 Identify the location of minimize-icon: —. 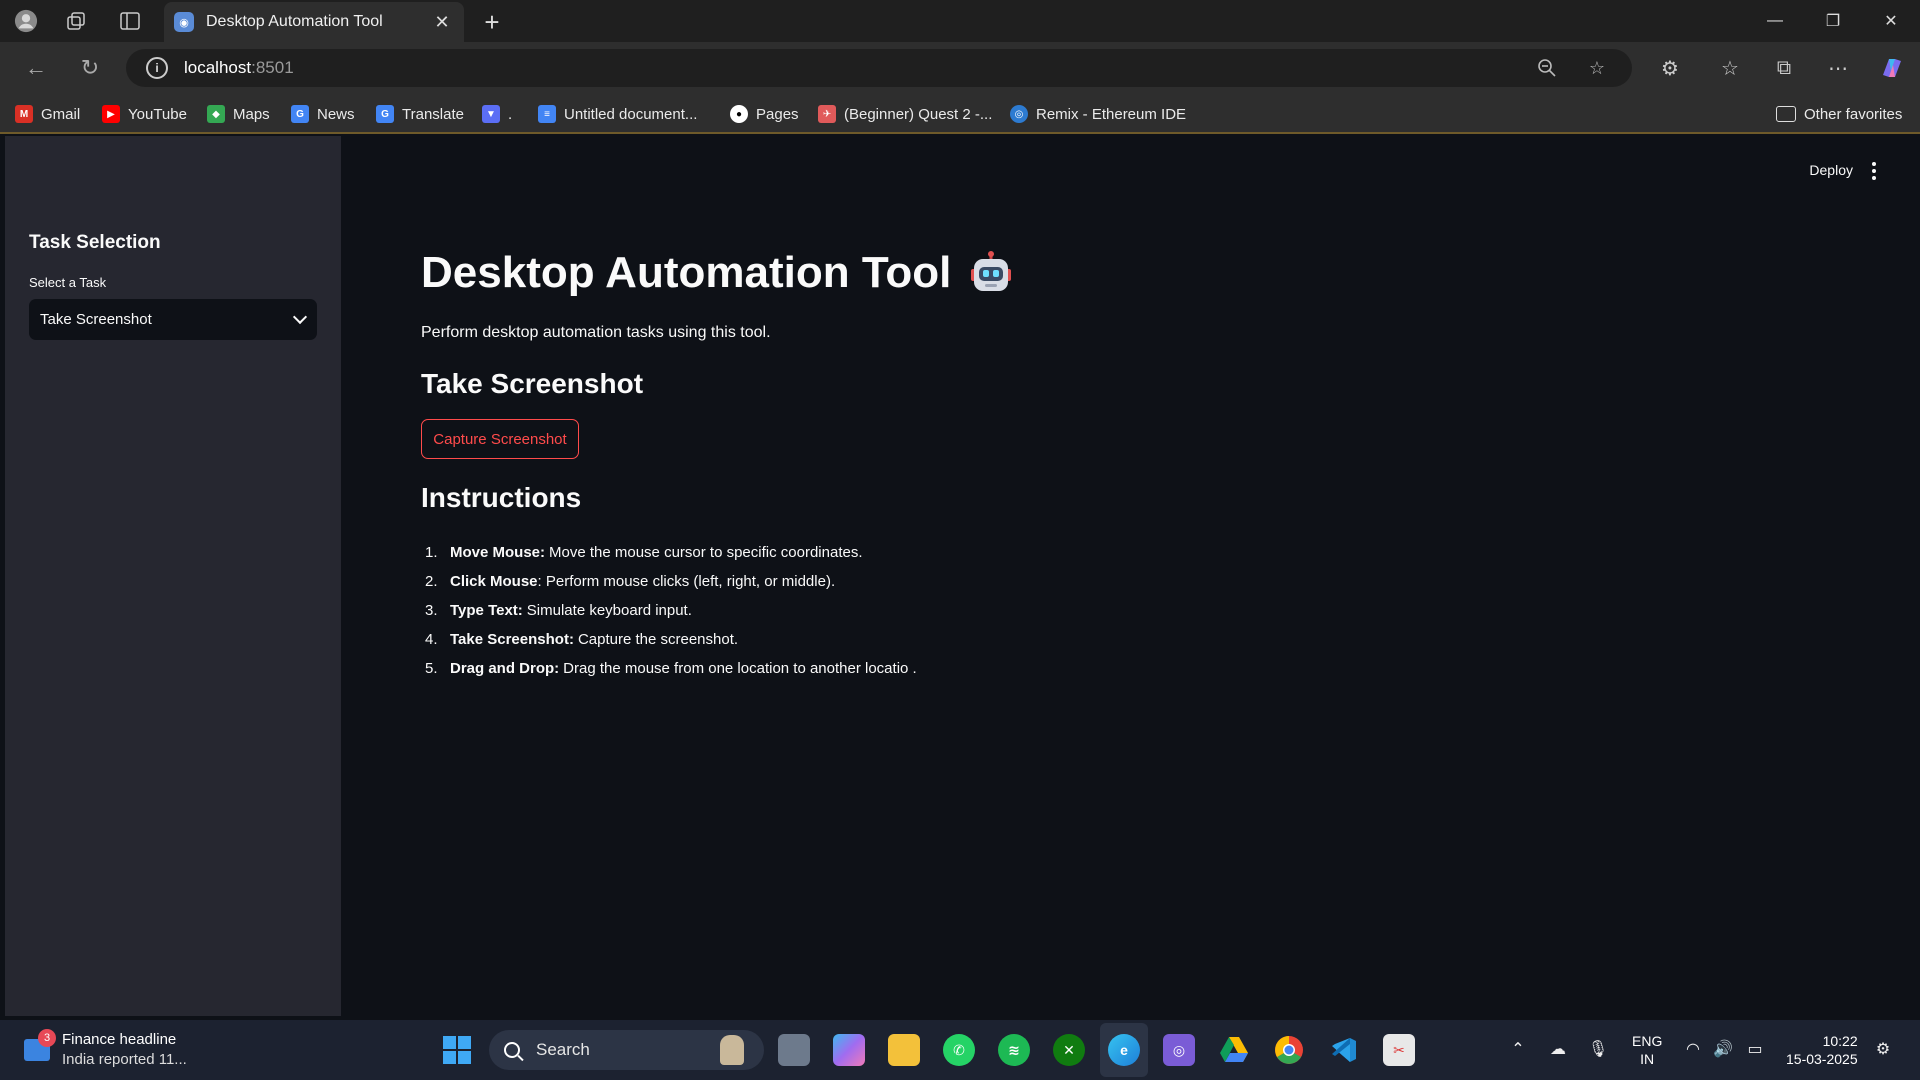
(1775, 21).